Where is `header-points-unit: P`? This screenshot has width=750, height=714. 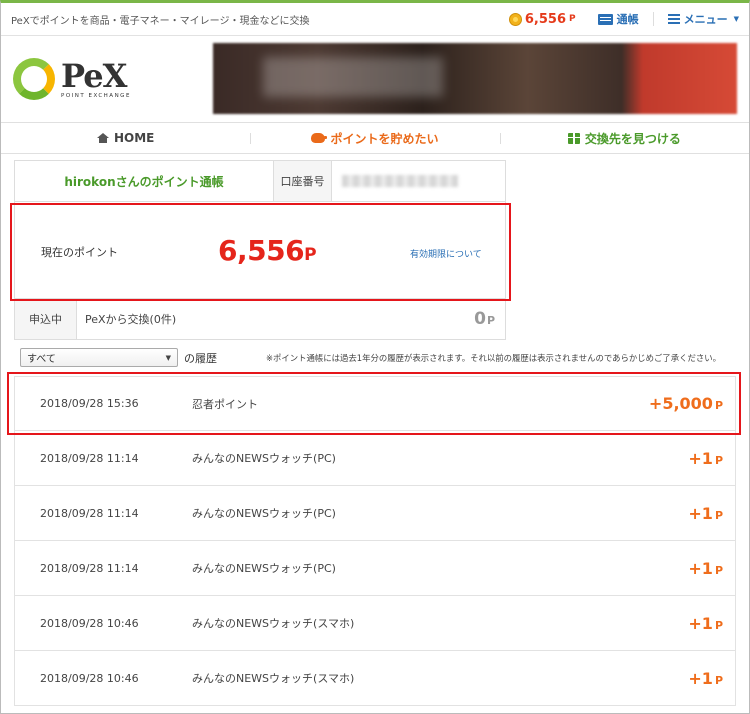
header-points-unit: P is located at coordinates (572, 19).